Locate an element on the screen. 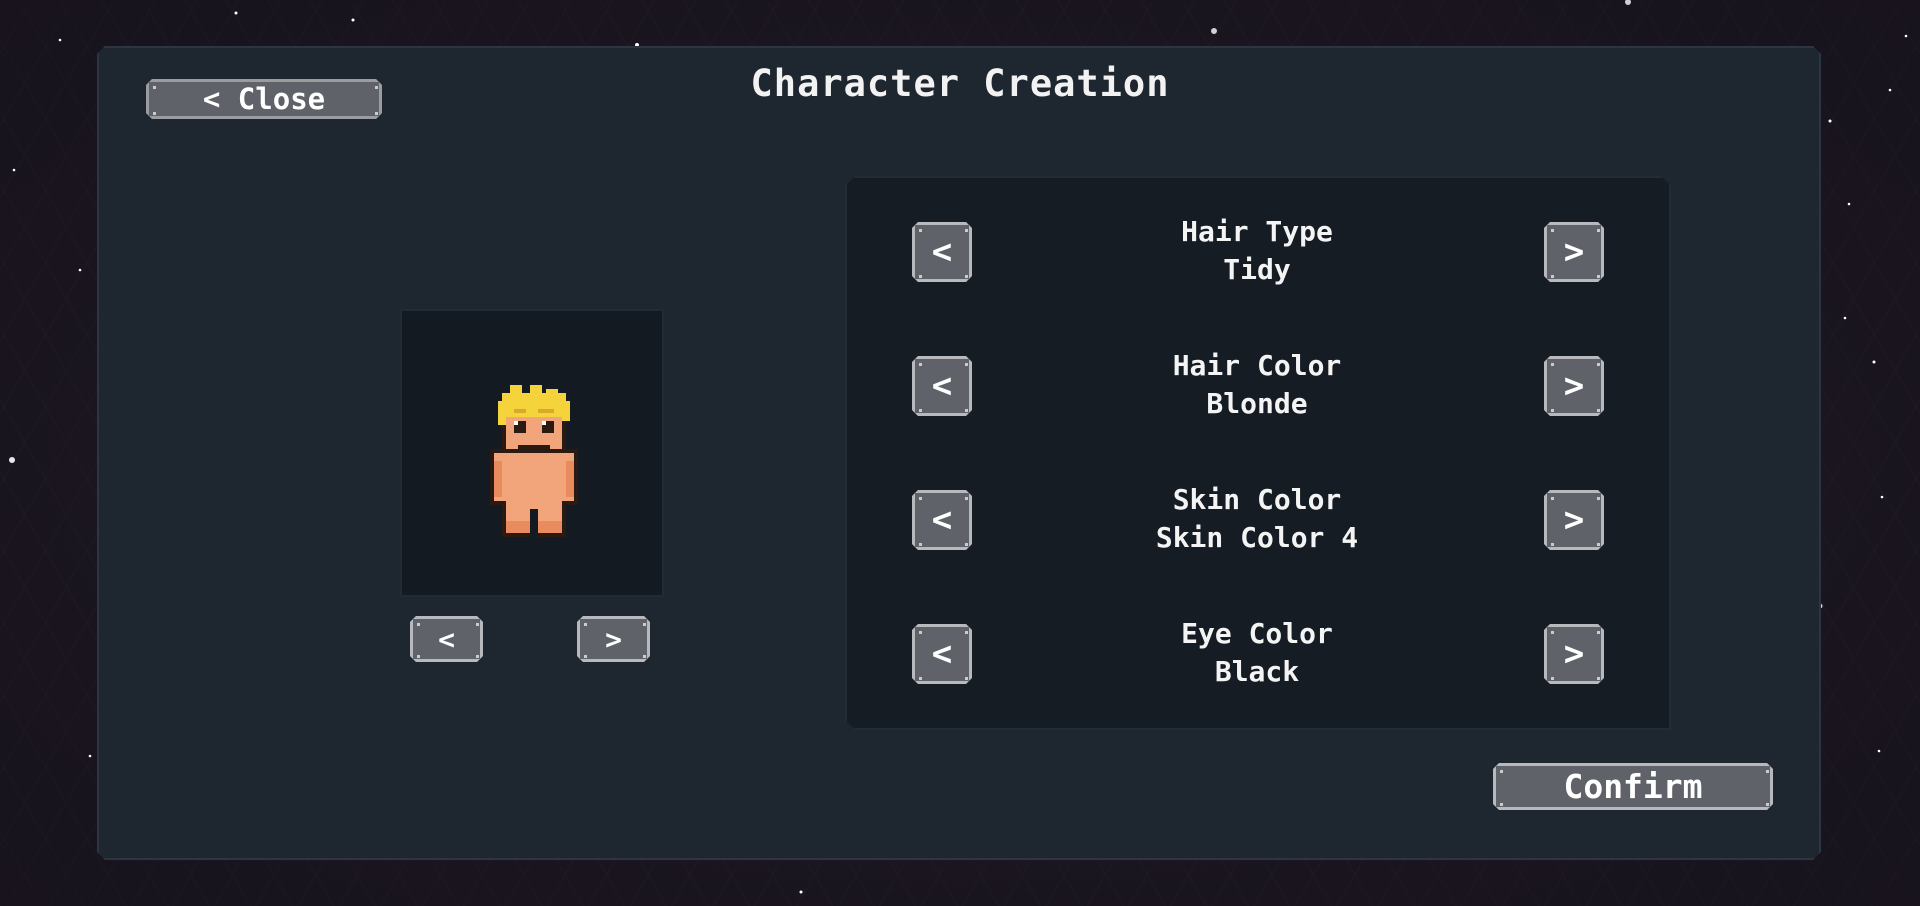 Image resolution: width=1920 pixels, height=906 pixels. close-button: < Close is located at coordinates (264, 99).